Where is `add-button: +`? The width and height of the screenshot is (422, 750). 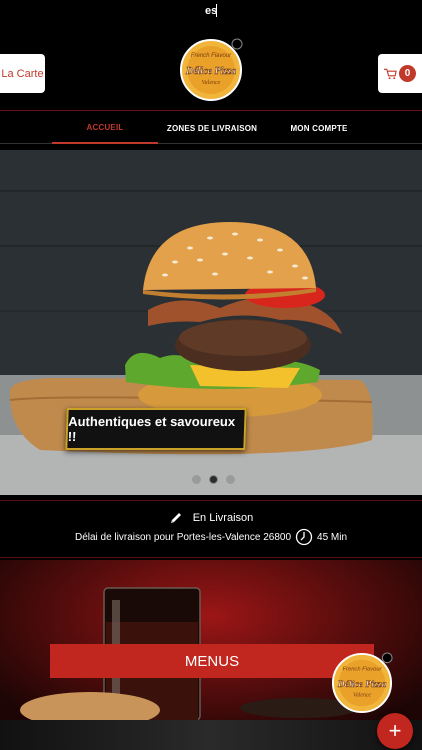
add-button: + is located at coordinates (395, 731).